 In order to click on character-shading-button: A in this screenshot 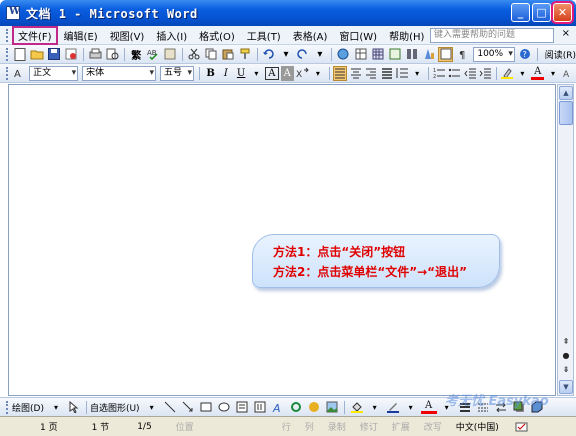, I will do `click(287, 73)`.